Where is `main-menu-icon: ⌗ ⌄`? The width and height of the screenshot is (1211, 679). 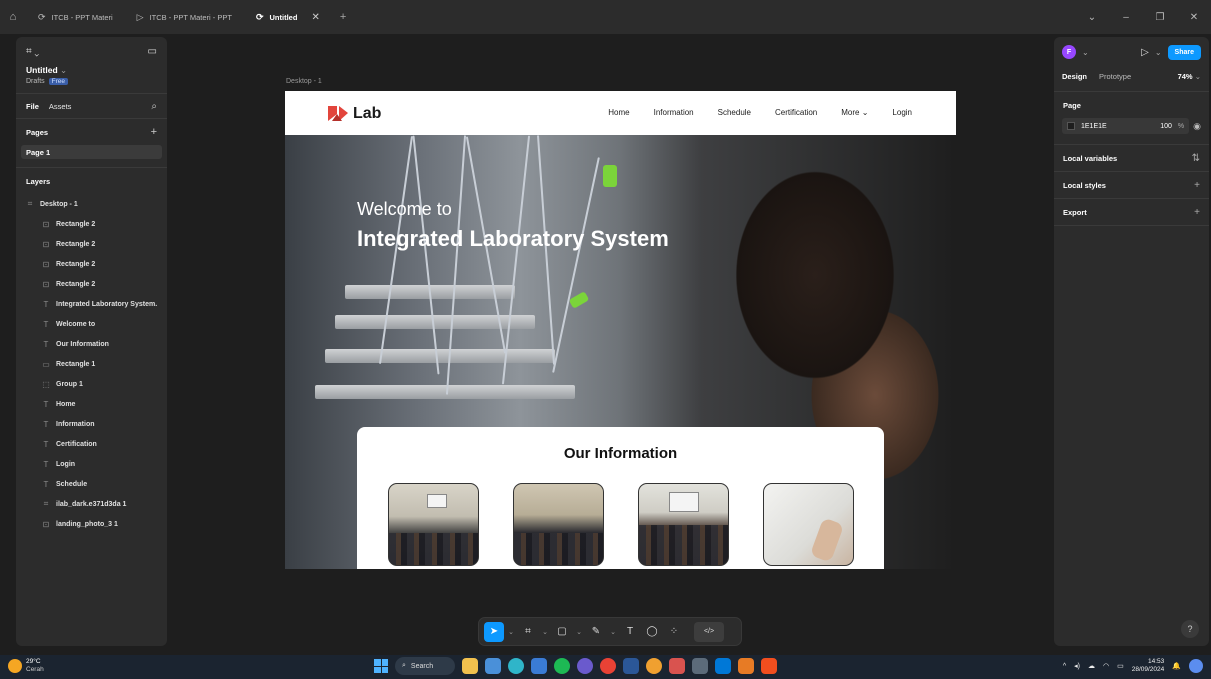 main-menu-icon: ⌗ ⌄ is located at coordinates (32, 51).